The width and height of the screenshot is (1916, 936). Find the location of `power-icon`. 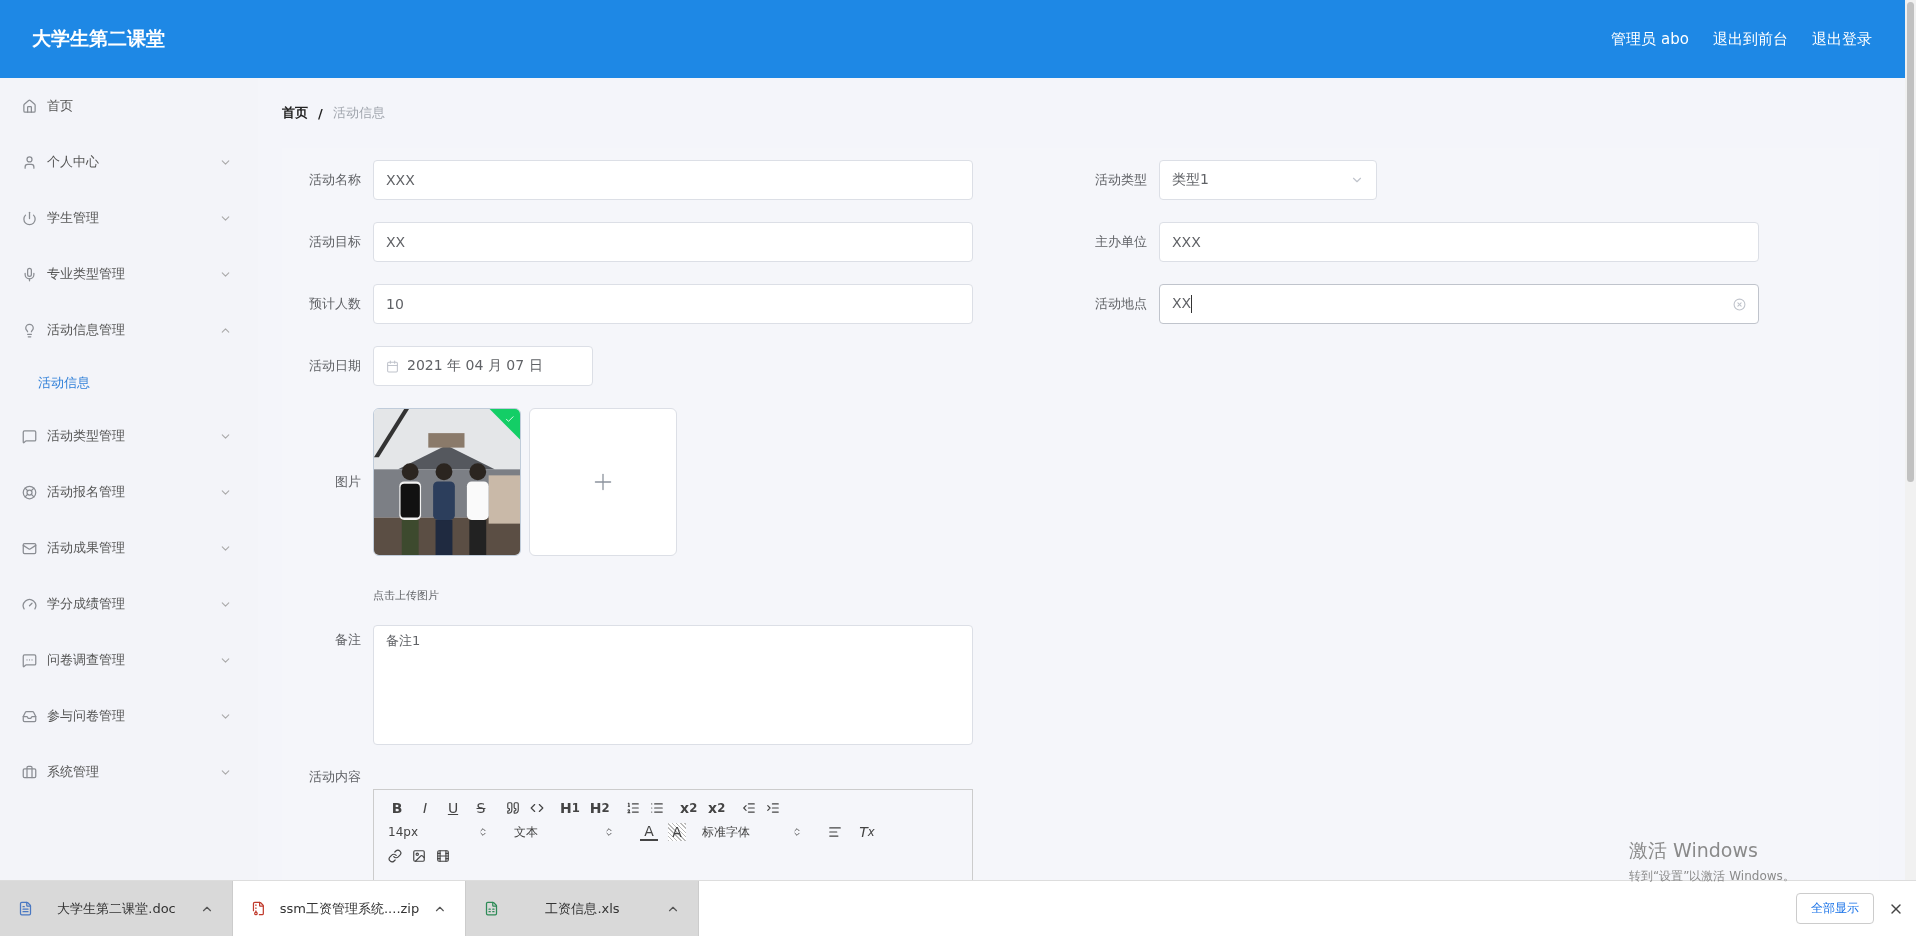

power-icon is located at coordinates (29, 218).